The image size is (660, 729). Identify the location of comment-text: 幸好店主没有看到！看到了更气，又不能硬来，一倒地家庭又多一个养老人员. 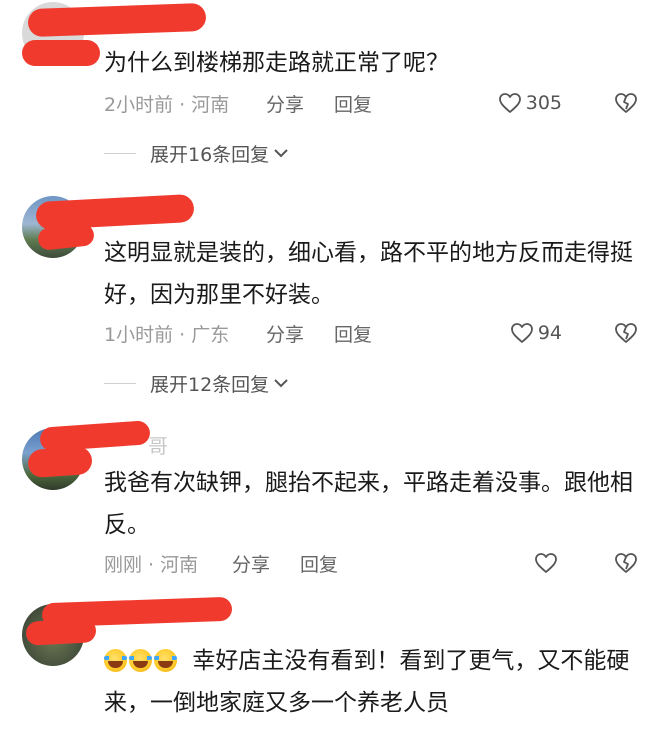
(369, 682).